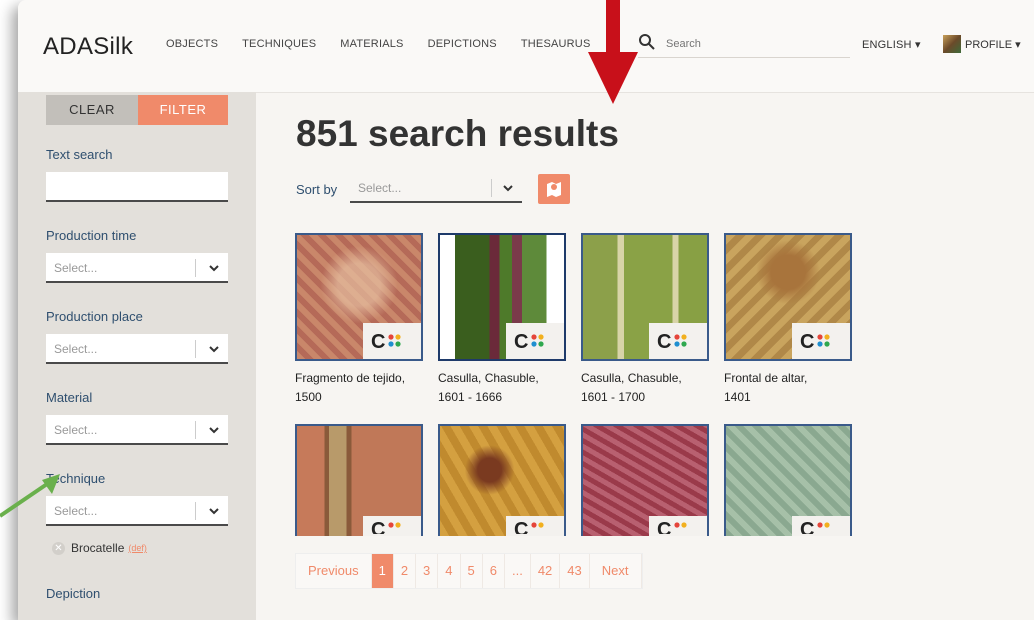  What do you see at coordinates (952, 44) in the screenshot?
I see `avatar` at bounding box center [952, 44].